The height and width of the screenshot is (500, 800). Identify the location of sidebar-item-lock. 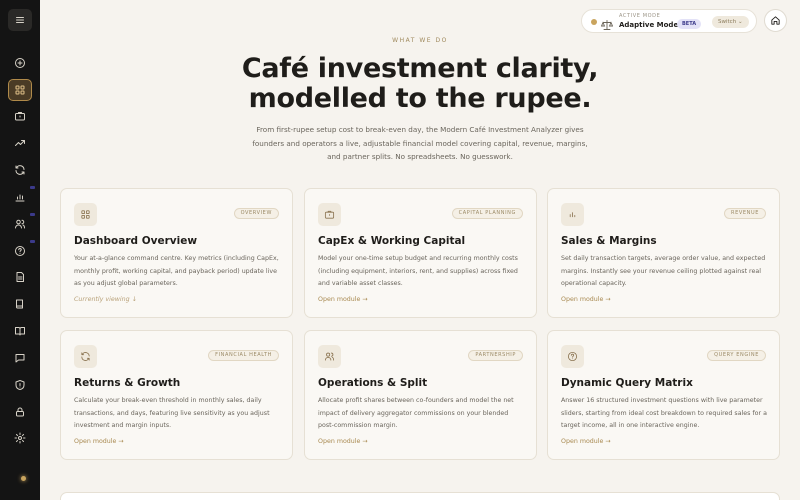
(20, 412).